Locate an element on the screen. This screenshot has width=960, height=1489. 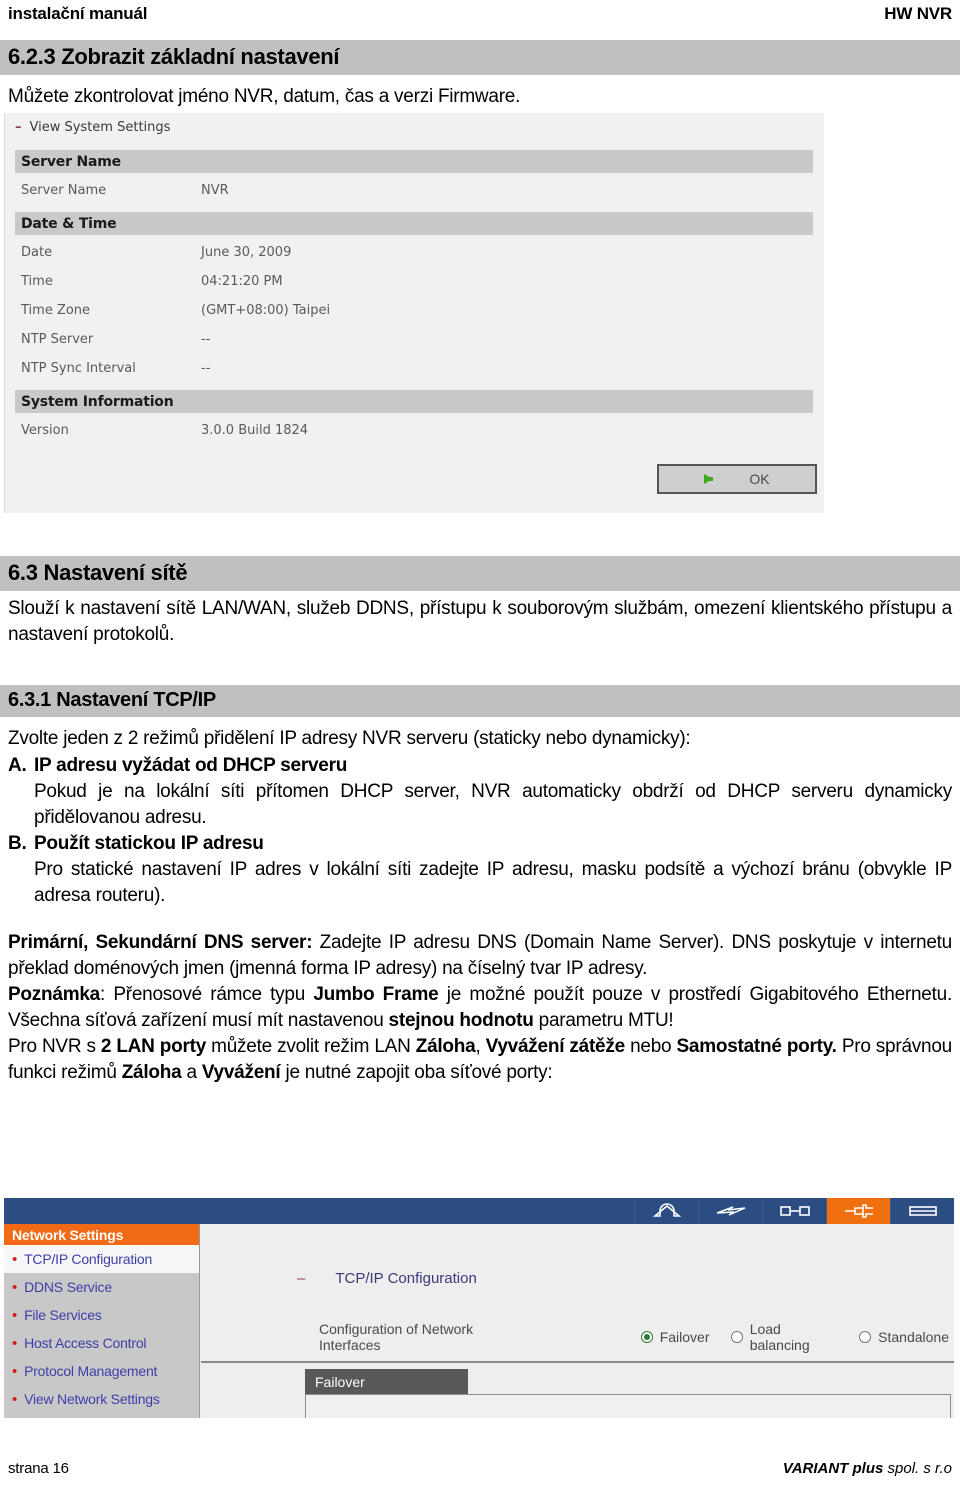
row-value: June 30, 2009 is located at coordinates (246, 252).